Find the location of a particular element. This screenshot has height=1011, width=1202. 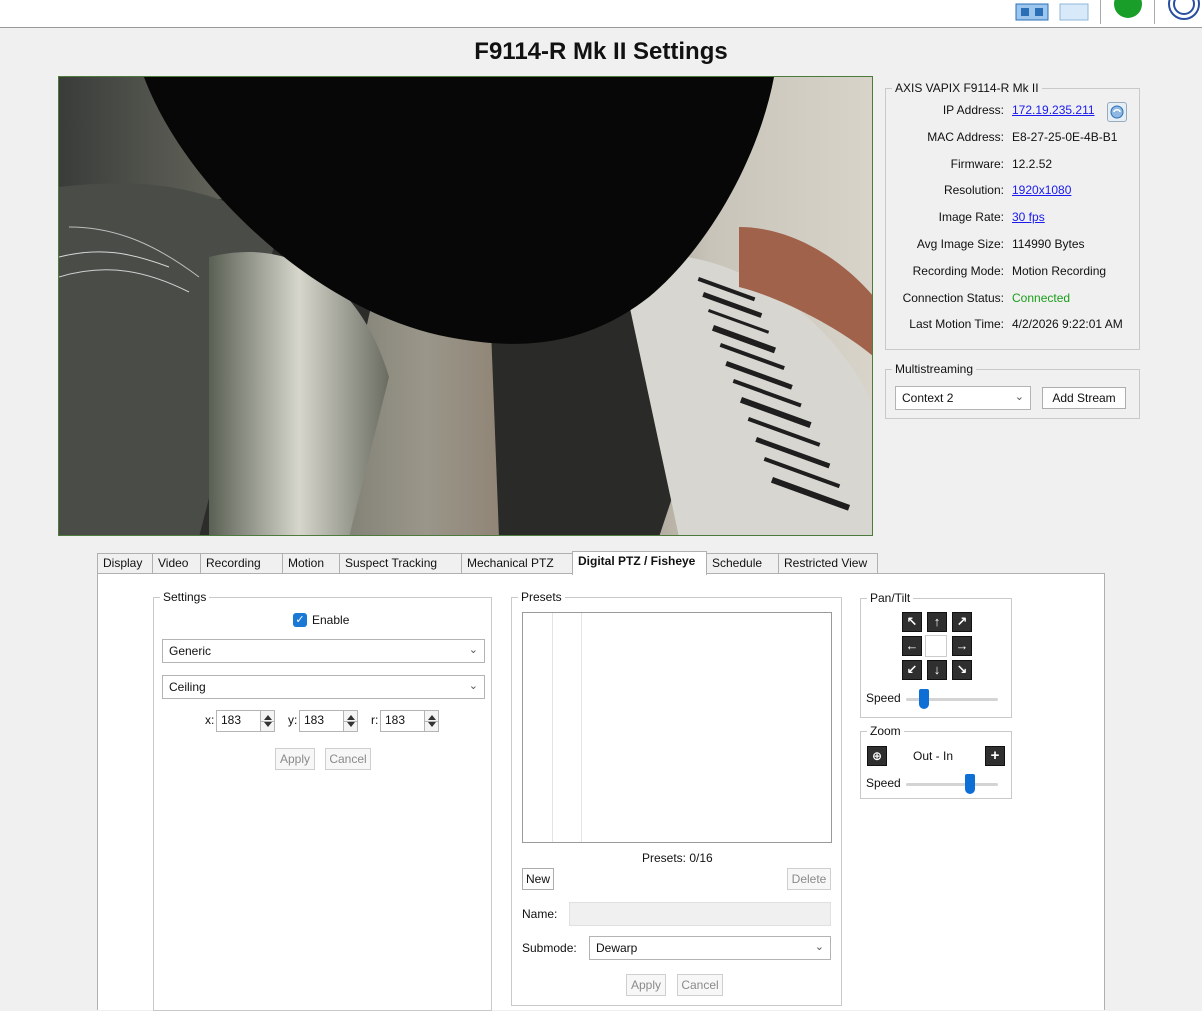

info-row: Avg Image Size: 114990 Bytes is located at coordinates (1010, 247).